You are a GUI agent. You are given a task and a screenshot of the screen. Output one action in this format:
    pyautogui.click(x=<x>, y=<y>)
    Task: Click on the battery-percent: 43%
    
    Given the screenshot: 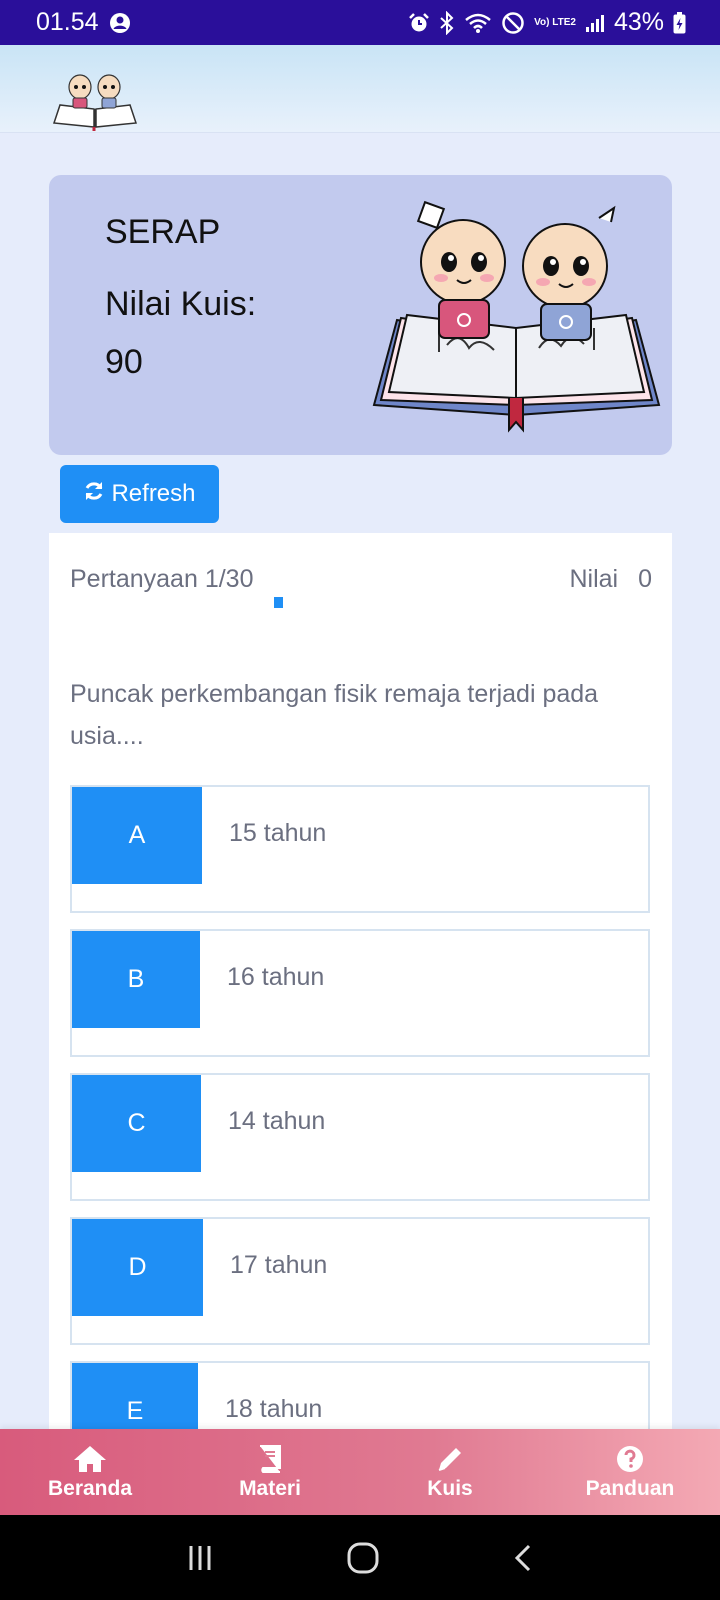 What is the action you would take?
    pyautogui.click(x=638, y=22)
    